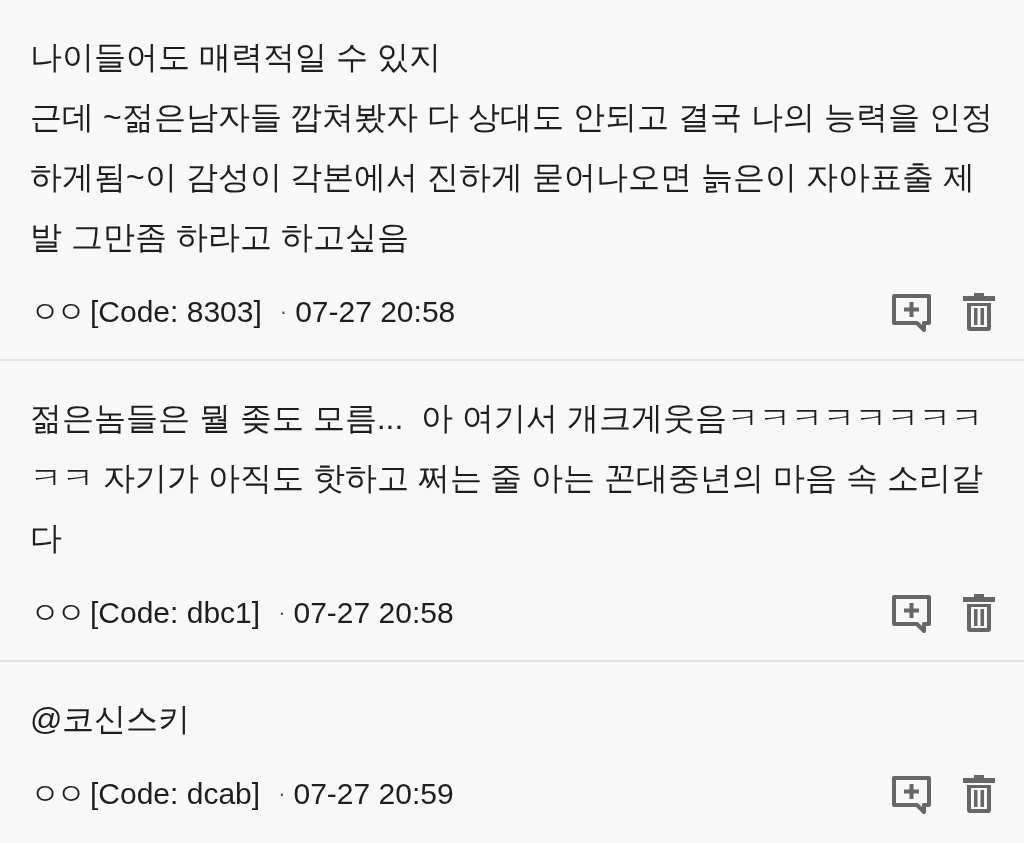 The height and width of the screenshot is (843, 1024). Describe the element at coordinates (176, 312) in the screenshot. I see `user-code: [Code: 8303]` at that location.